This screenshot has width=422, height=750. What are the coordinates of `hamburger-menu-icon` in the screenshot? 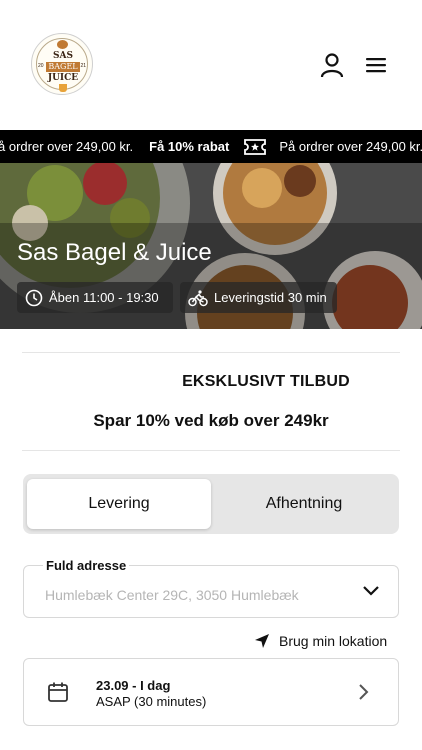 It's located at (376, 65).